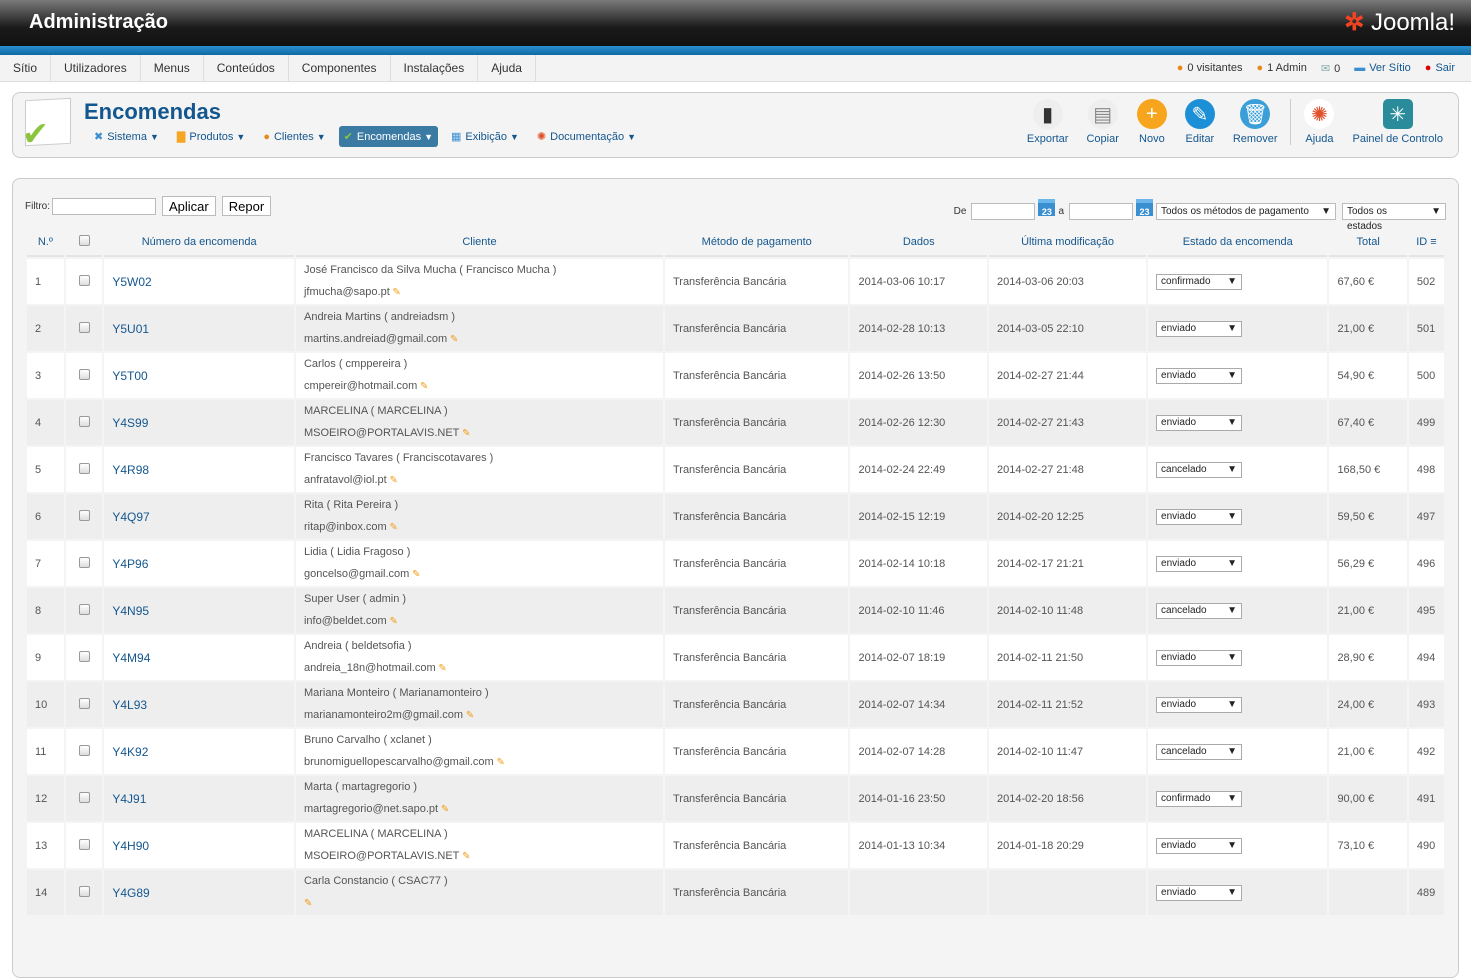  I want to click on filter-input, so click(104, 206).